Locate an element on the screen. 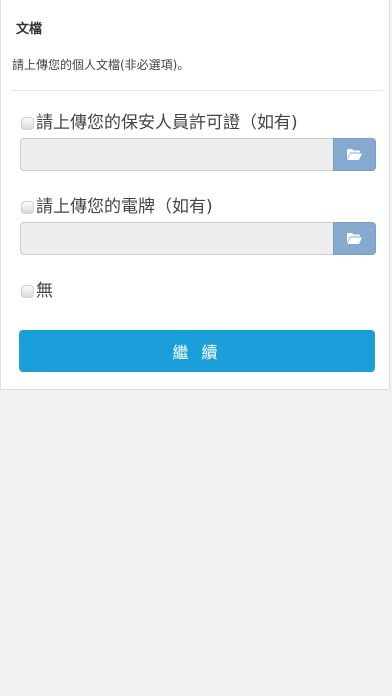 The height and width of the screenshot is (696, 392). none-checkbox is located at coordinates (27, 291).